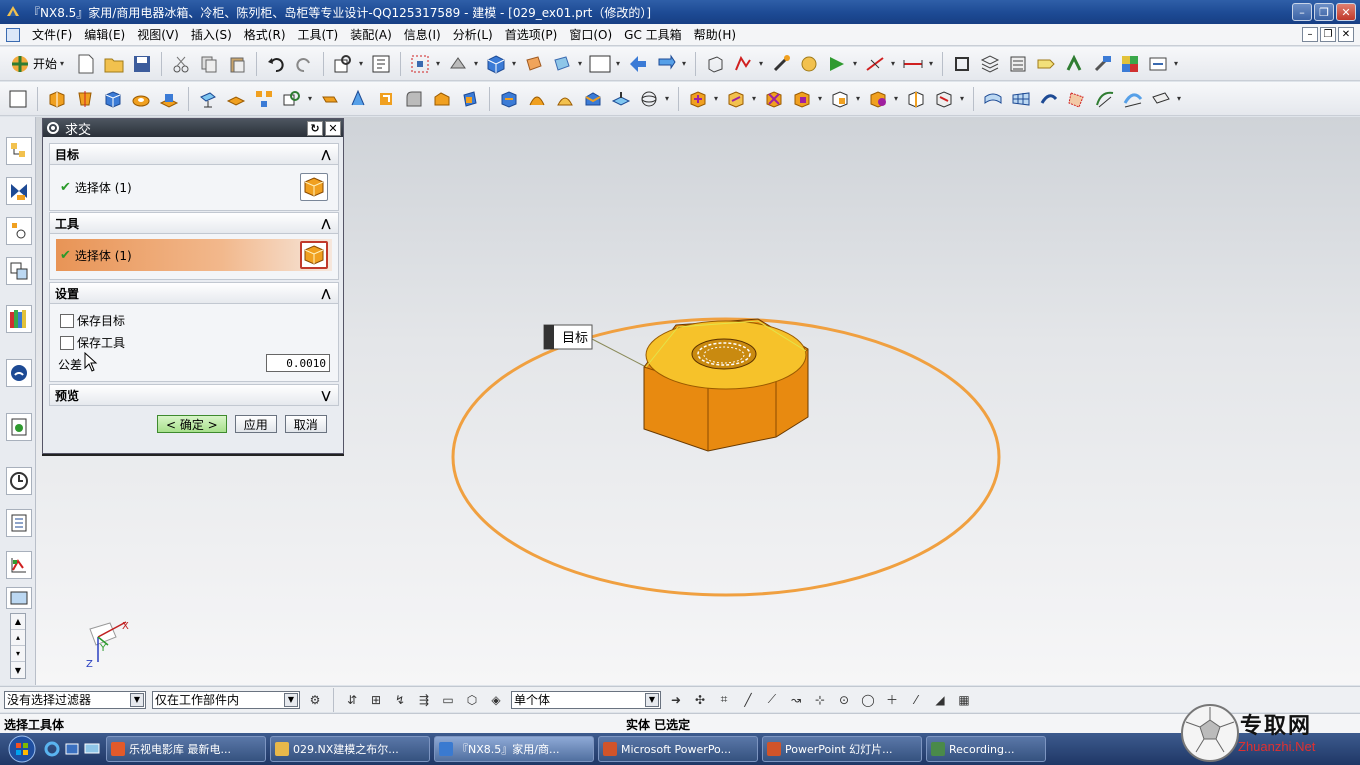  Describe the element at coordinates (22, 749) in the screenshot. I see `windows-start-icon` at that location.